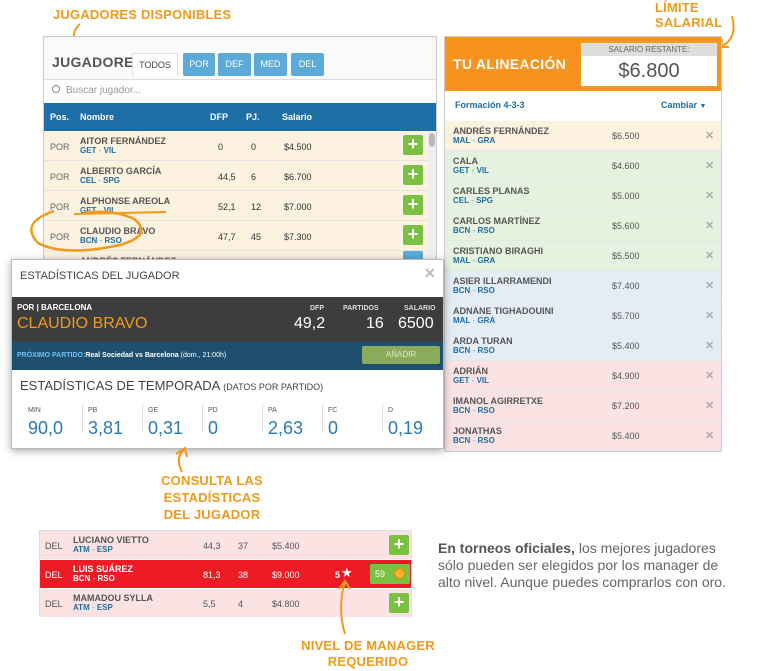  I want to click on lineup-row: ANDRÉS FERNÁNDEZ MAL - GRA $6.500 ✕, so click(583, 136).